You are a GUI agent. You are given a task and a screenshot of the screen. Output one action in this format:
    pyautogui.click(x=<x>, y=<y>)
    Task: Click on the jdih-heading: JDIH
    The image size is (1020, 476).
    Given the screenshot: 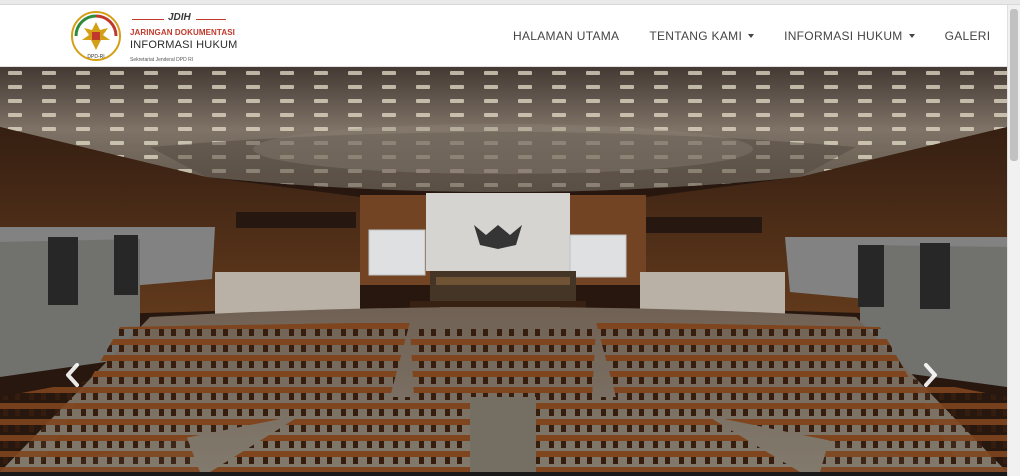 What is the action you would take?
    pyautogui.click(x=185, y=19)
    